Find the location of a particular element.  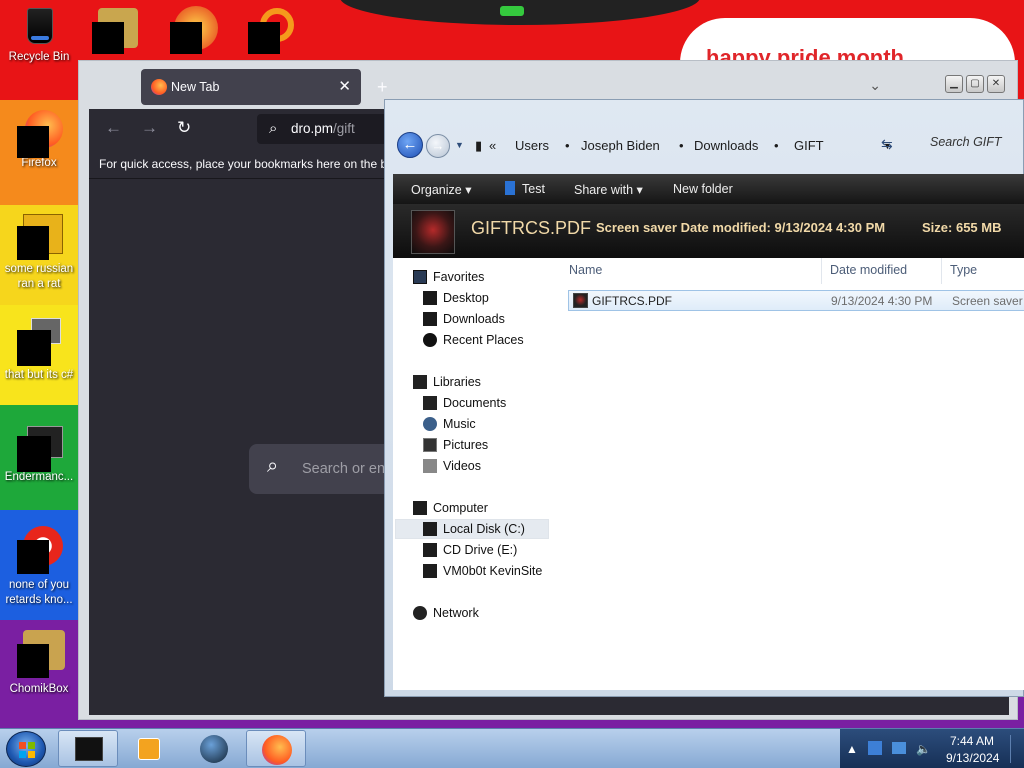

nav-label: VM0b0t KevinSite is located at coordinates (493, 571).